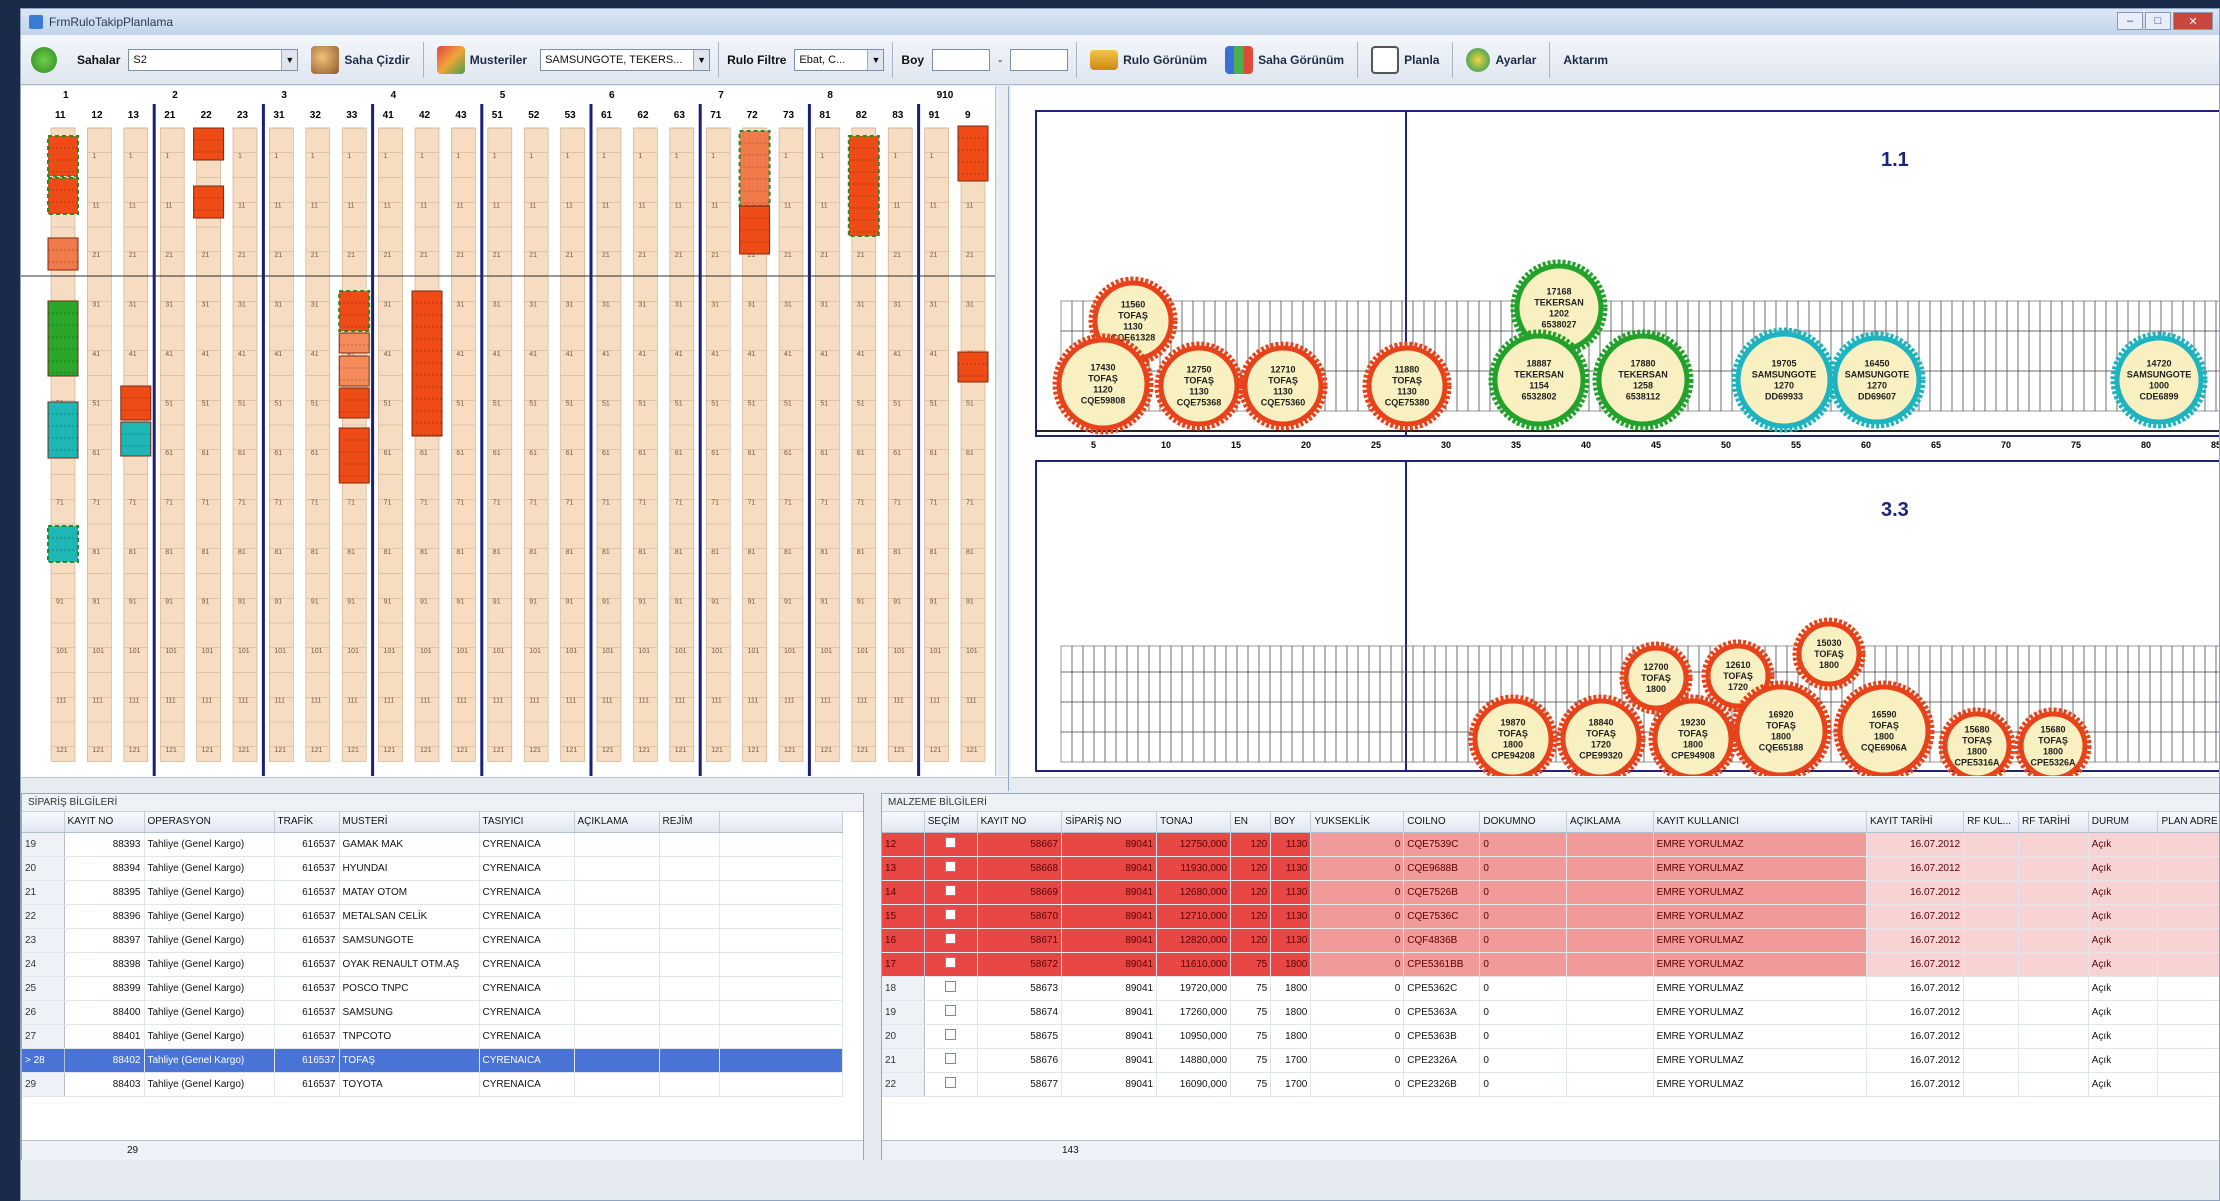 The image size is (2220, 1201). I want to click on table-cell: 120, so click(1251, 868).